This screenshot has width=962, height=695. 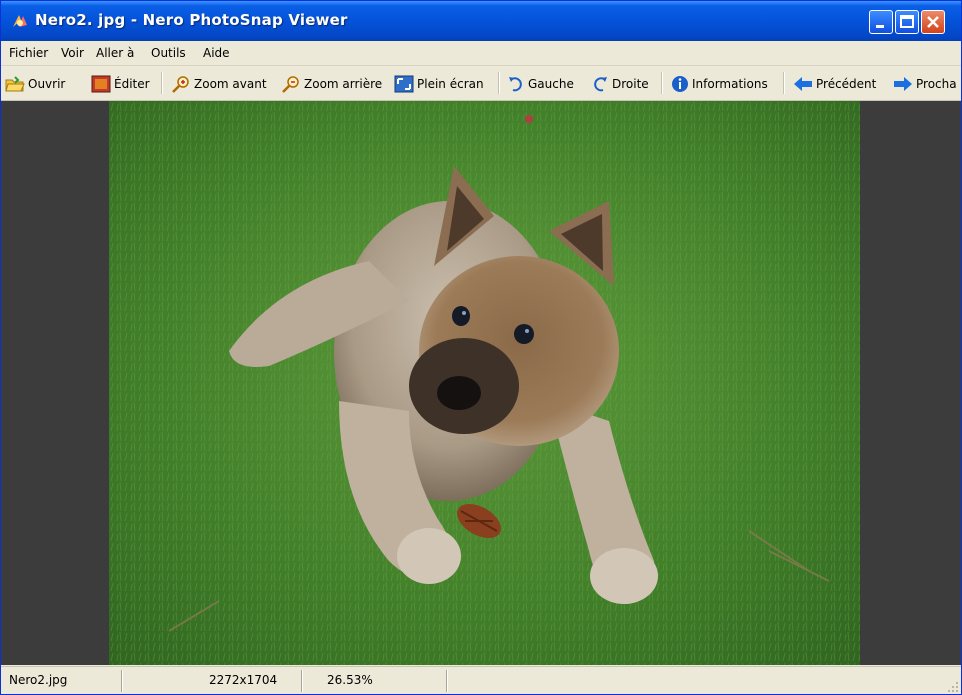 I want to click on close-button, so click(x=933, y=22).